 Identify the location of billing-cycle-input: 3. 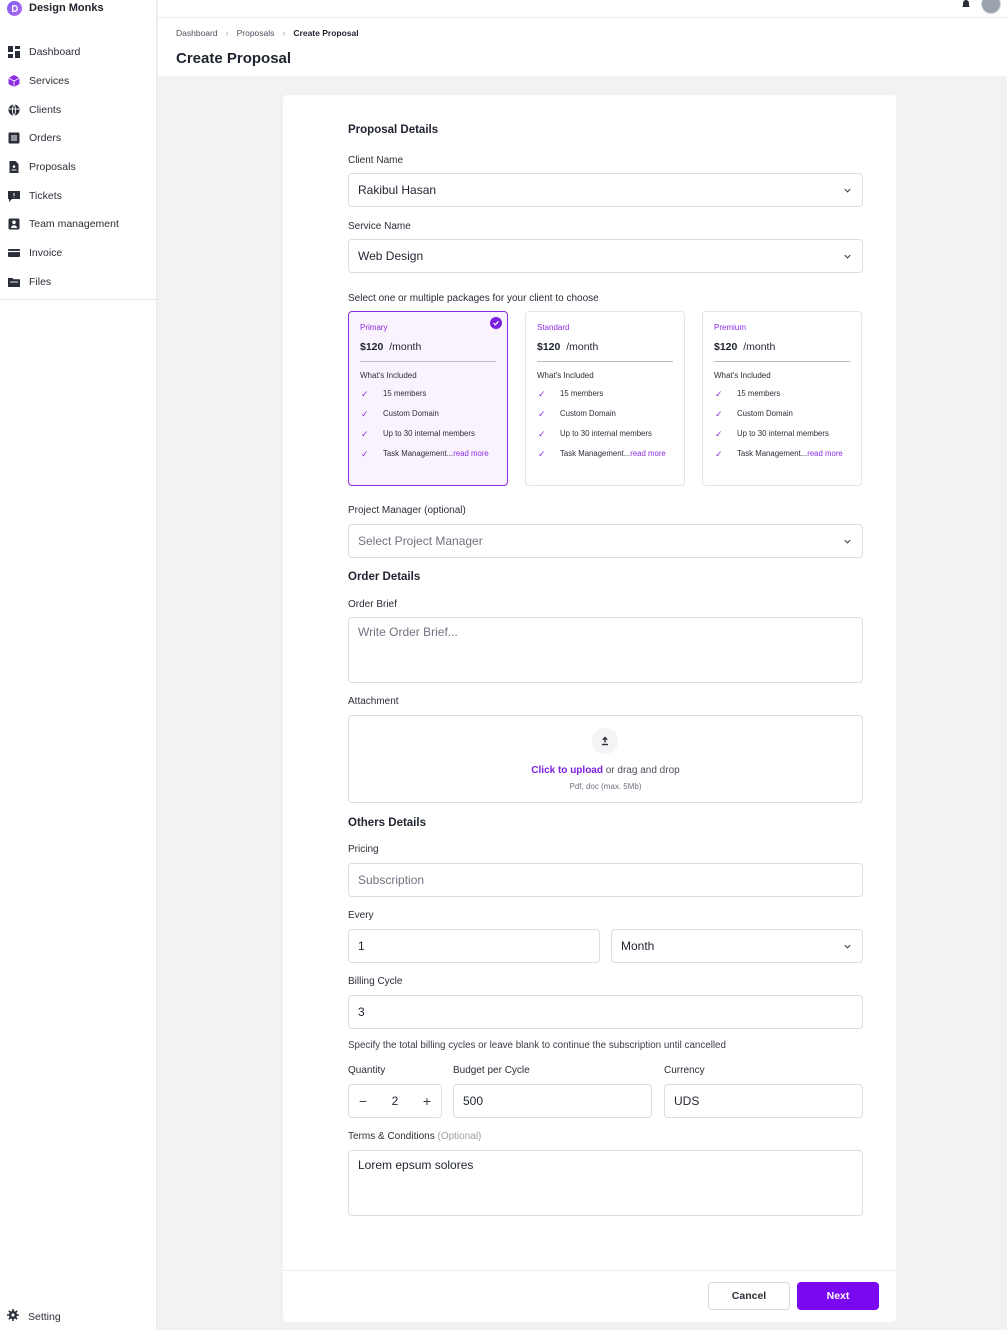
(605, 1012).